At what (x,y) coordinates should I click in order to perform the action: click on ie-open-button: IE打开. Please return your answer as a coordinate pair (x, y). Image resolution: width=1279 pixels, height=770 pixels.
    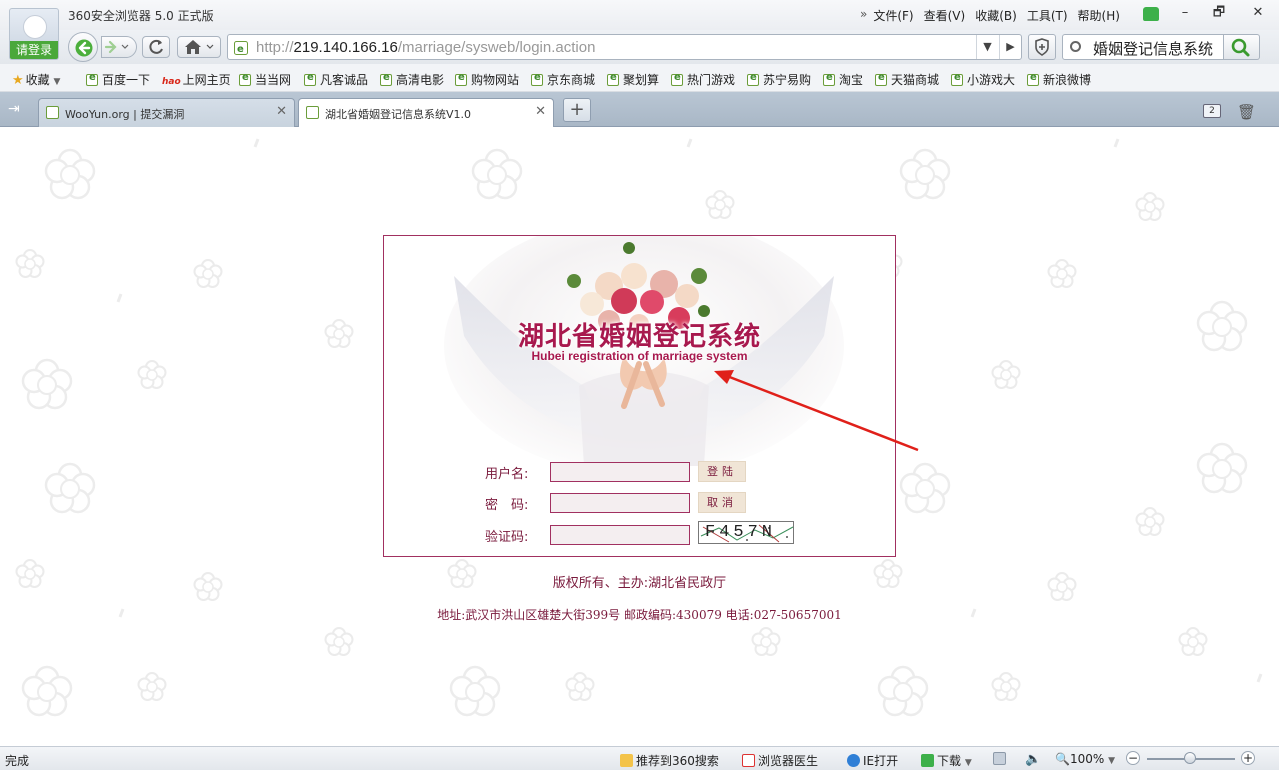
    Looking at the image, I should click on (872, 760).